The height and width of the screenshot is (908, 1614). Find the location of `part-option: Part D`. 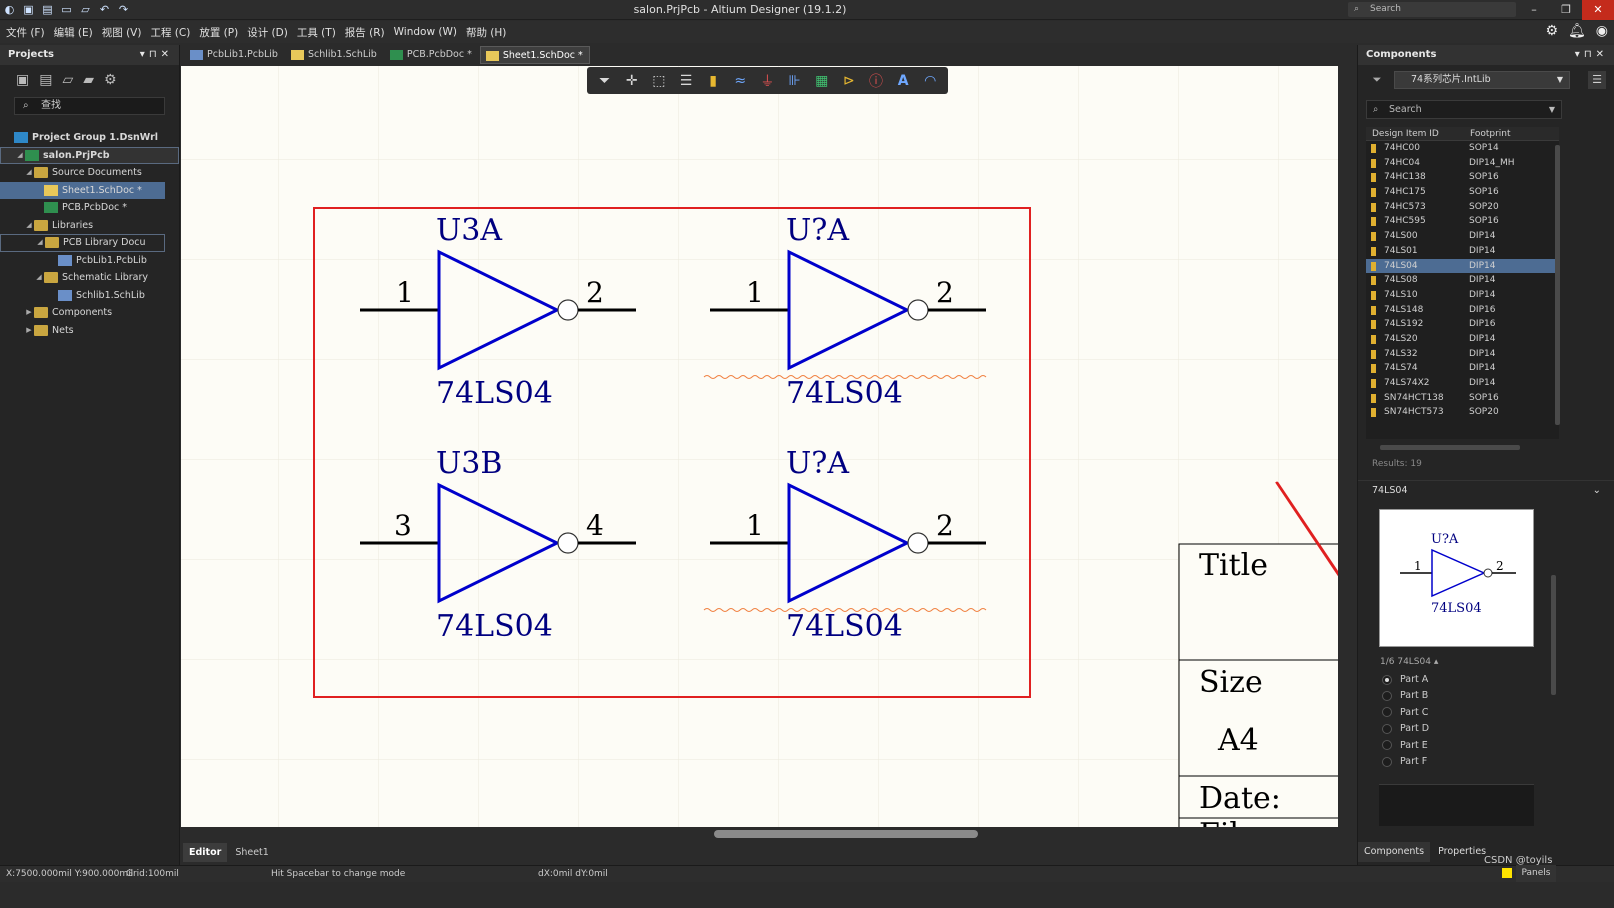

part-option: Part D is located at coordinates (1405, 728).